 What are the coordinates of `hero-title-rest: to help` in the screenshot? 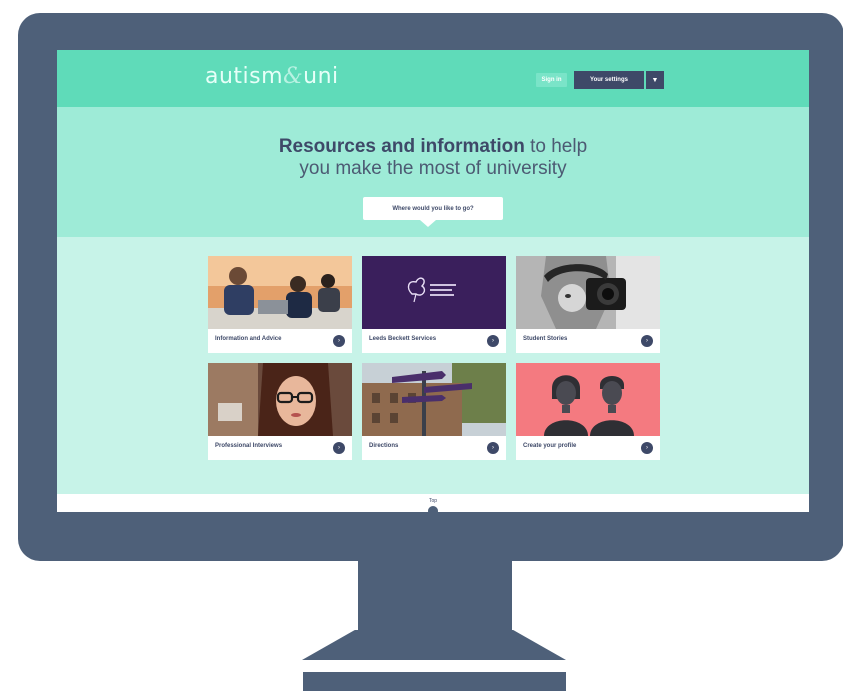 It's located at (556, 146).